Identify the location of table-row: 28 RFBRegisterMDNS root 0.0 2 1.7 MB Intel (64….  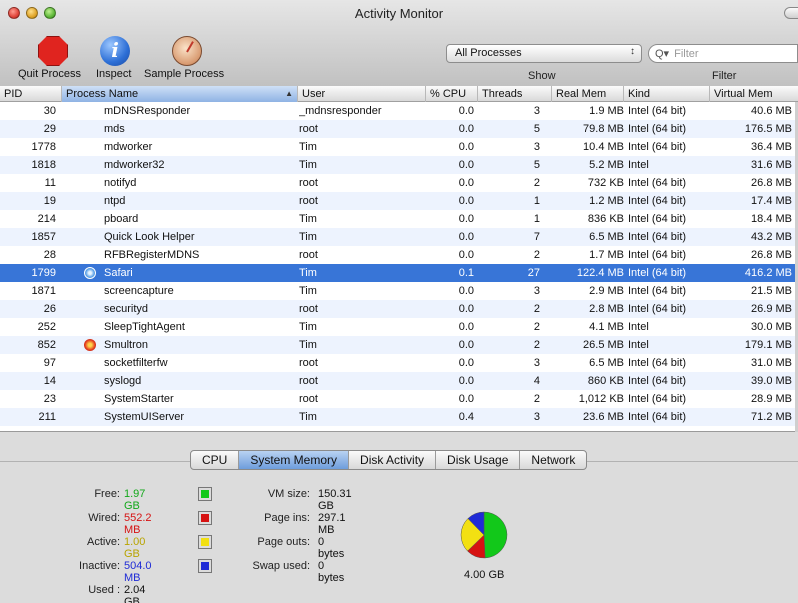
(399, 255).